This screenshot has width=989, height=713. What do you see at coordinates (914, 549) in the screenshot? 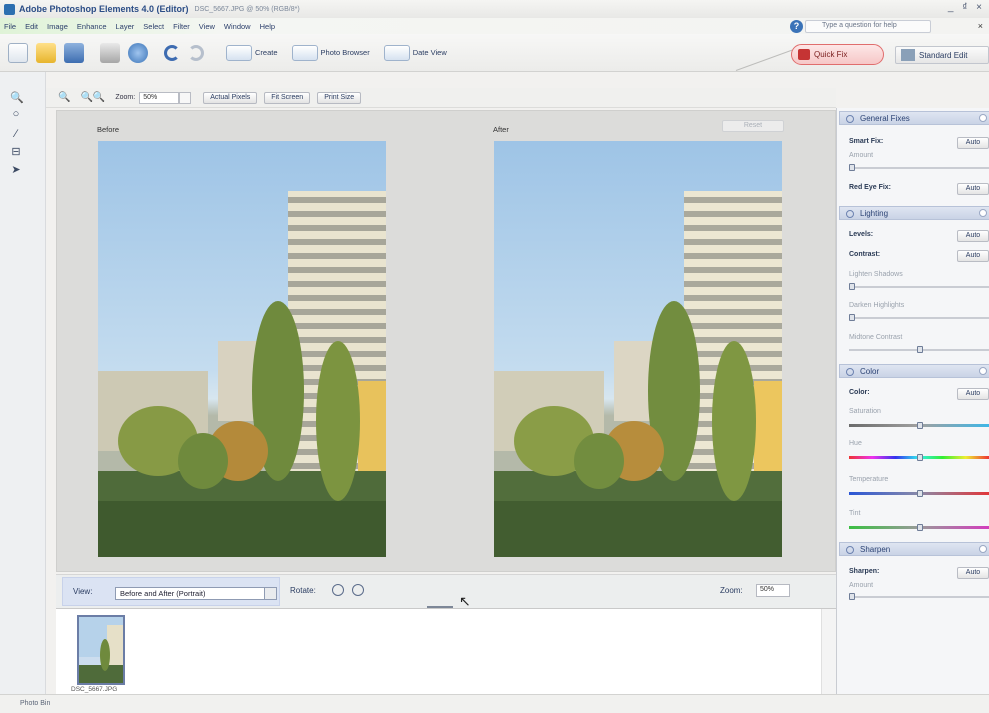
I see `sharpen-header: Sharpen` at bounding box center [914, 549].